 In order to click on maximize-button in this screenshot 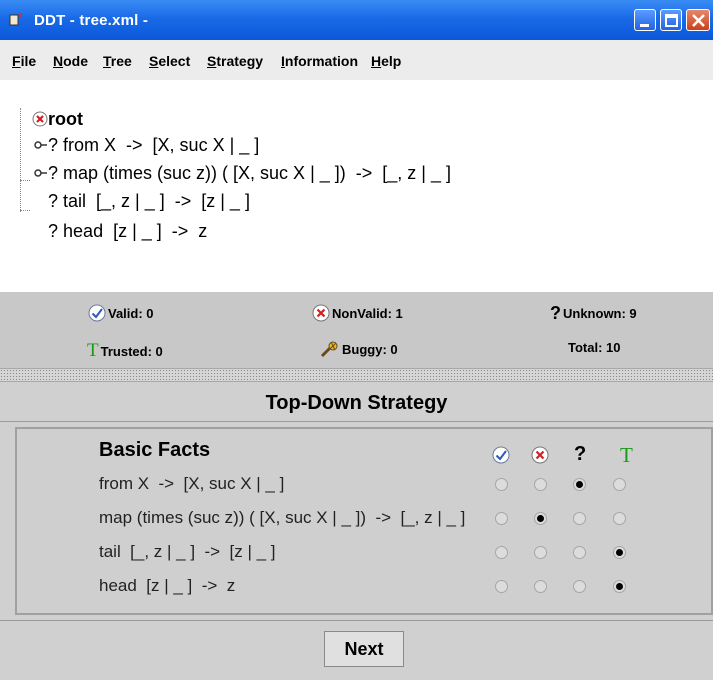, I will do `click(671, 20)`.